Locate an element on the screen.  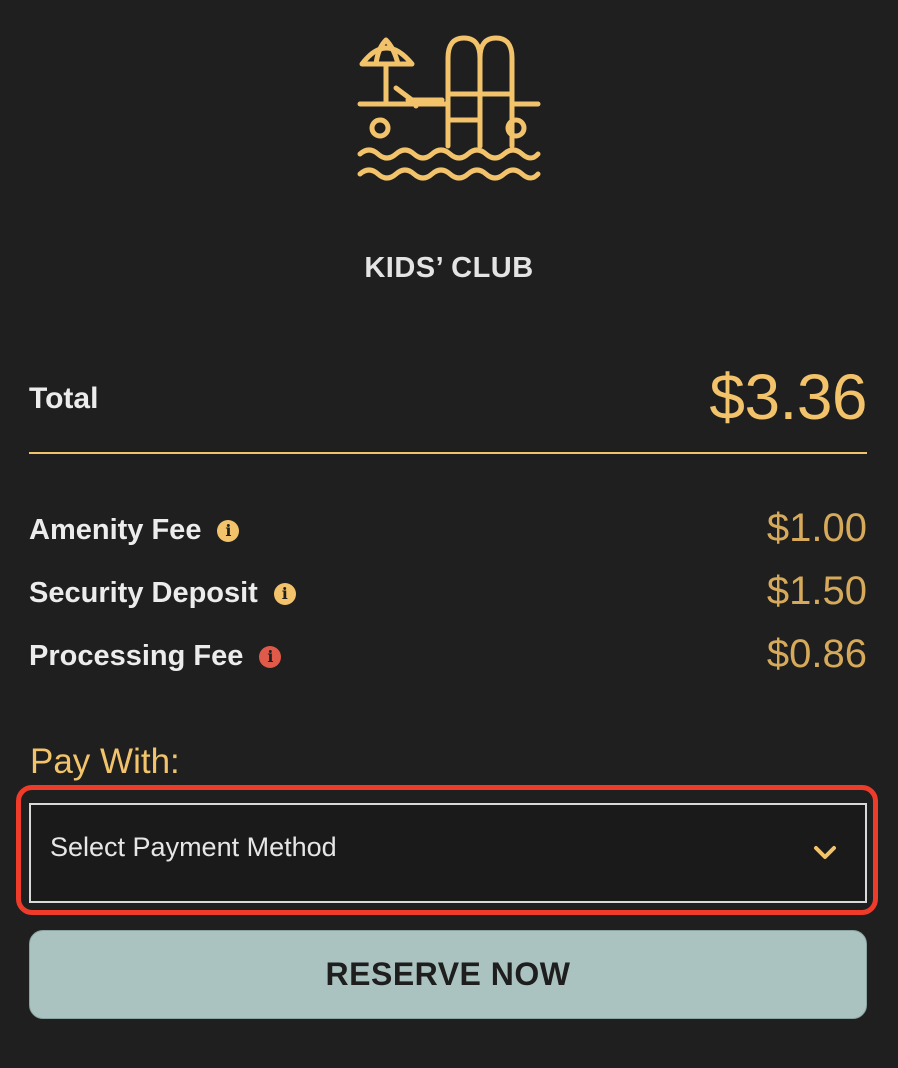
fee-value: $1.50 is located at coordinates (816, 591).